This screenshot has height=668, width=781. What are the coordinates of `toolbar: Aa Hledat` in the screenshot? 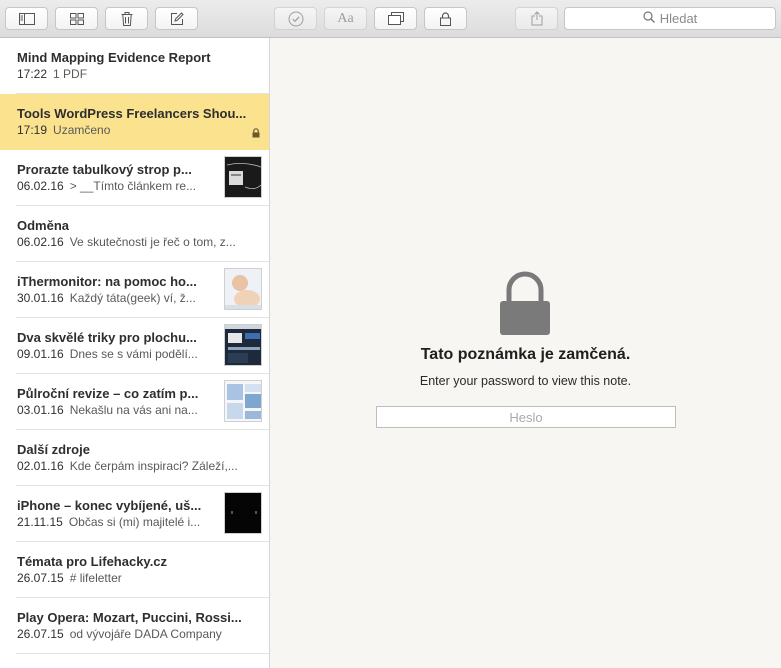 It's located at (390, 19).